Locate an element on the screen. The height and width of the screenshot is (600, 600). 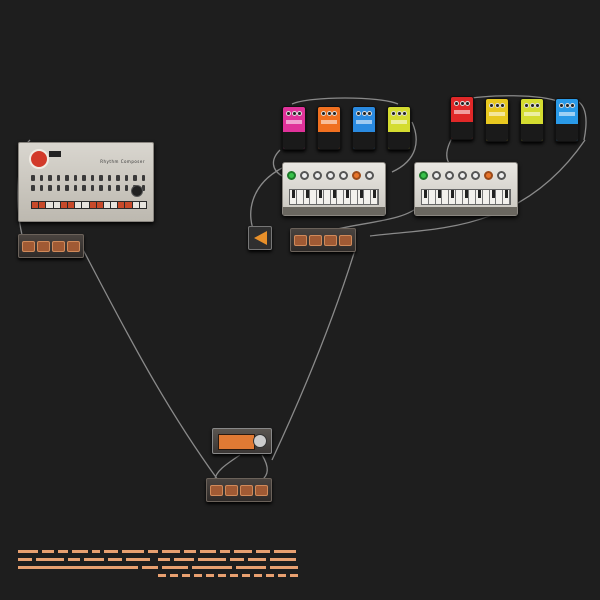
drum-machine-model: Rhythm Composer is located at coordinates (122, 161).